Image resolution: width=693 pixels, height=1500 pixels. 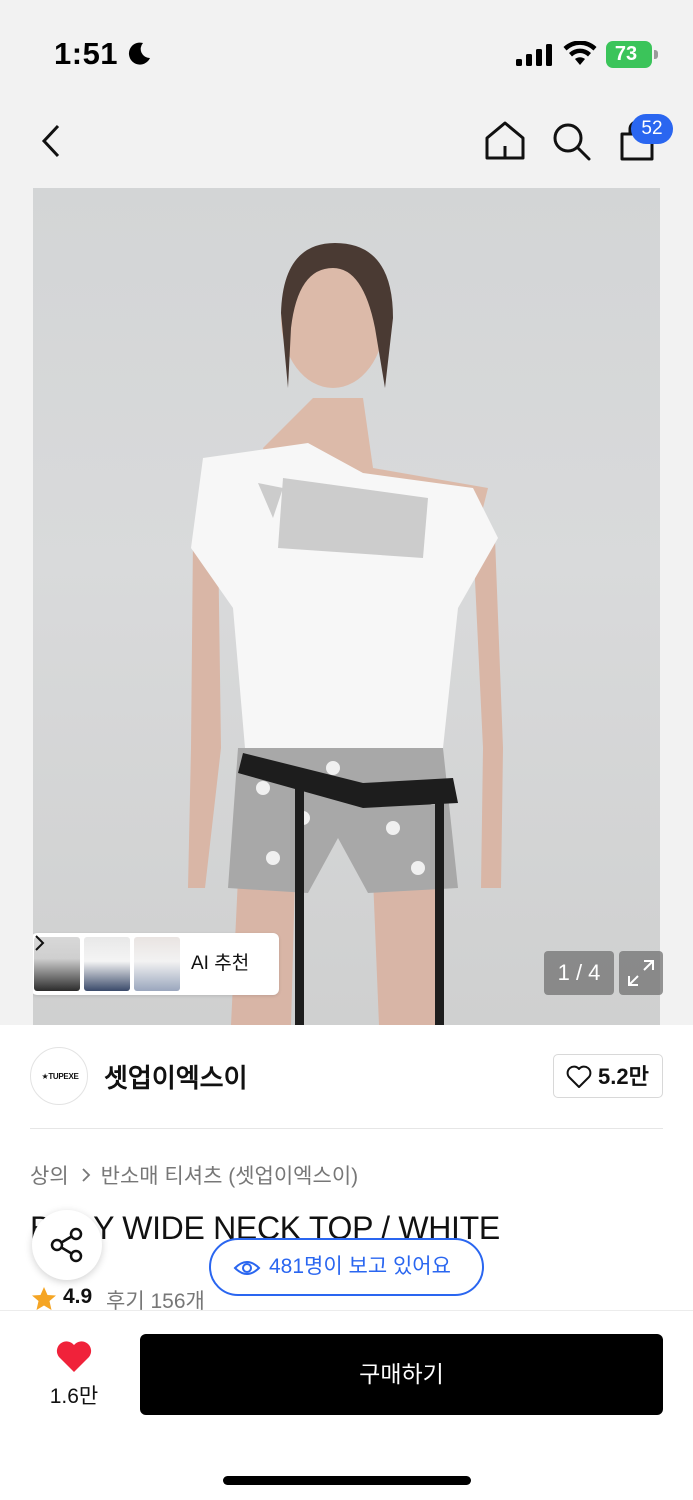 I want to click on brand-logo: ★TUPEXE, so click(x=59, y=1076).